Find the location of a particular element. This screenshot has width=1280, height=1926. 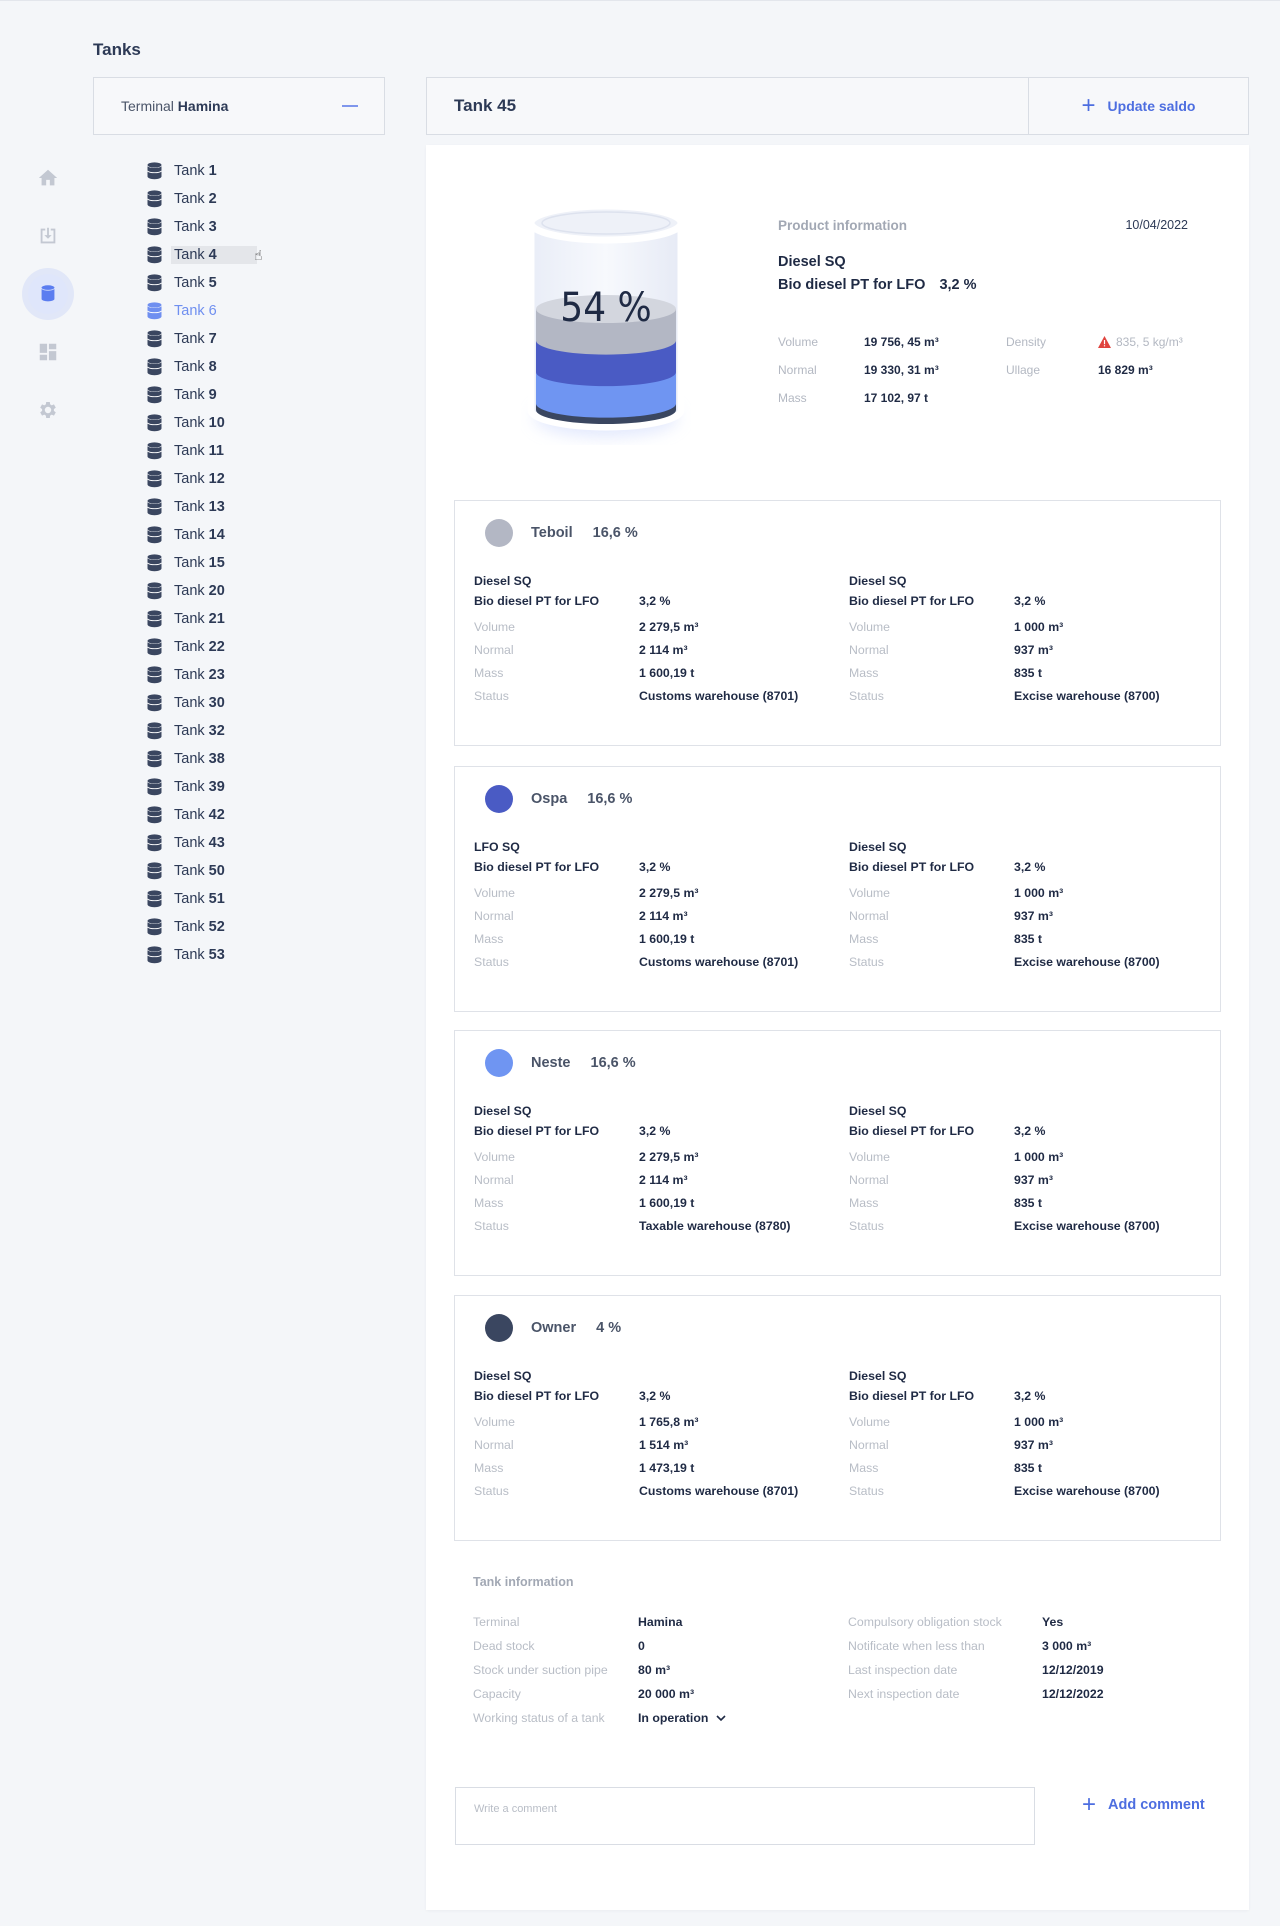

product-name-1: Diesel SQ is located at coordinates (812, 262).